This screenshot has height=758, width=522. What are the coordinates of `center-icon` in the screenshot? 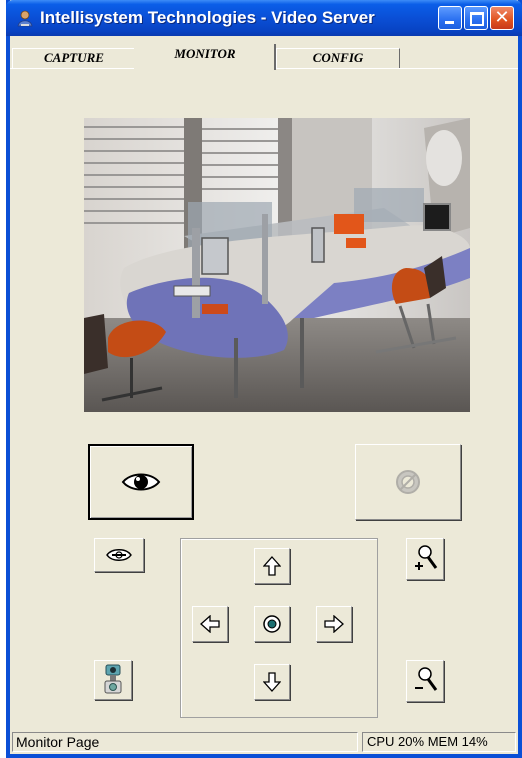 It's located at (272, 624).